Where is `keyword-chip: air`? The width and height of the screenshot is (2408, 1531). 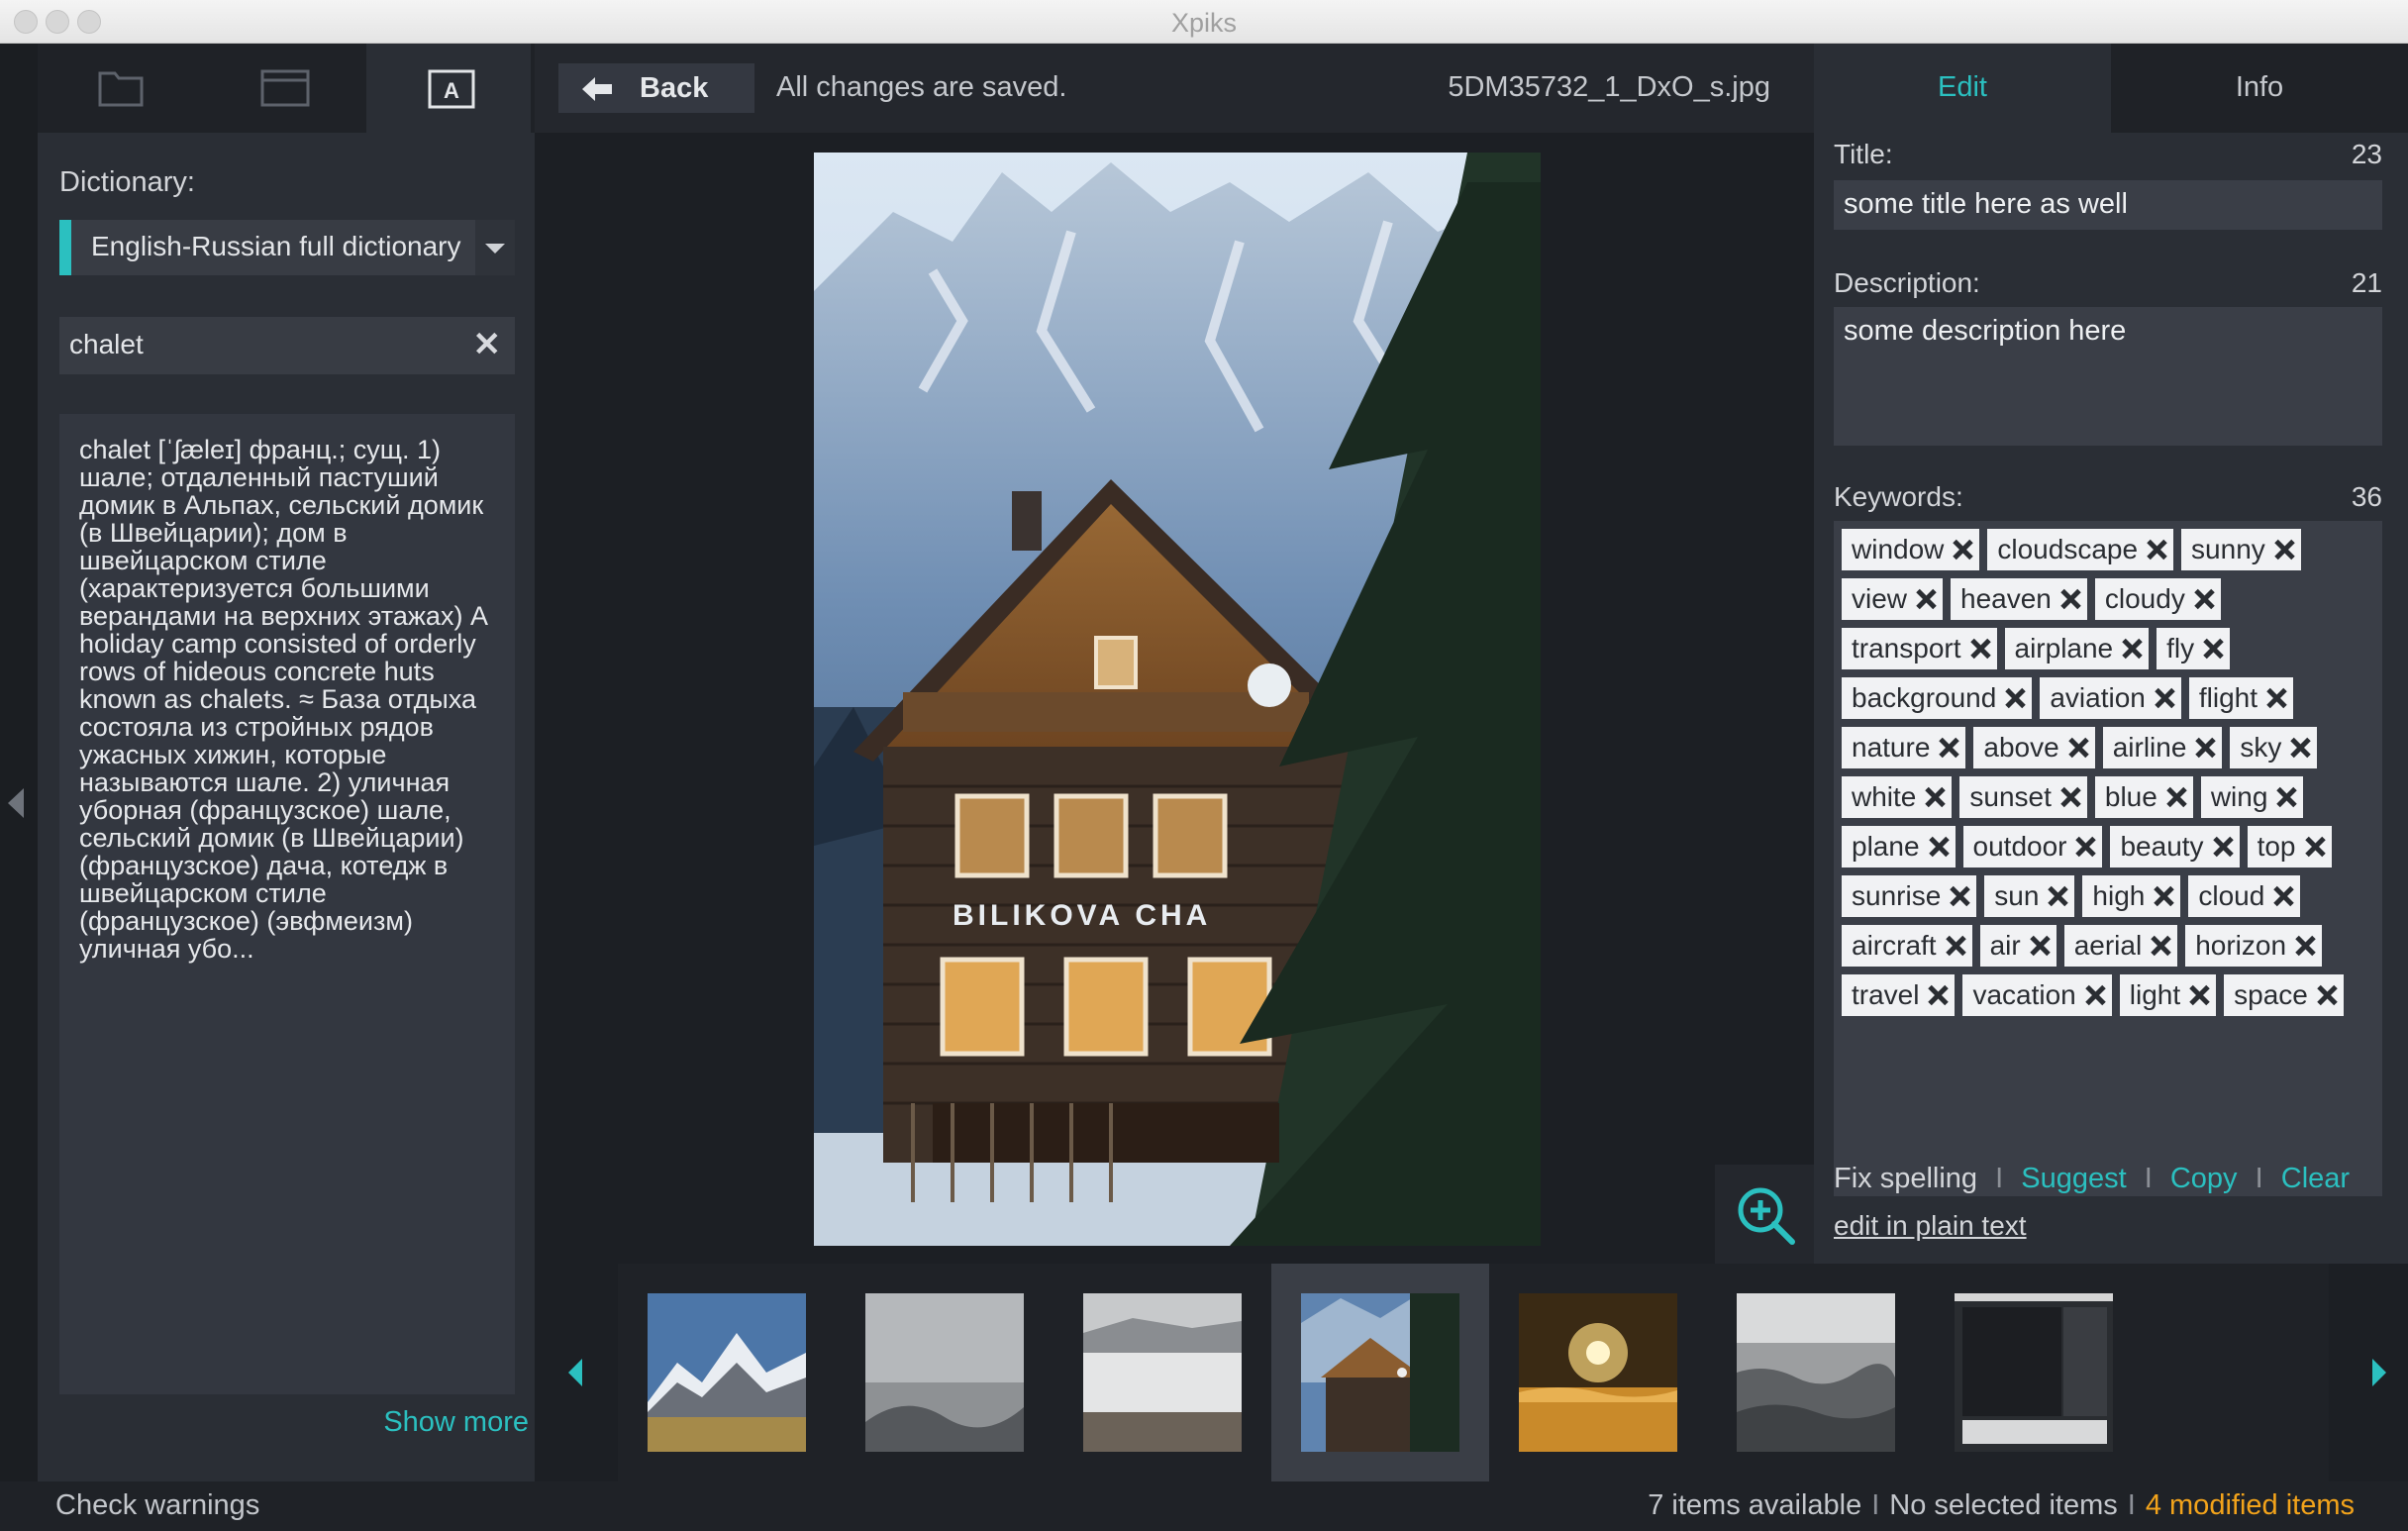 keyword-chip: air is located at coordinates (2018, 946).